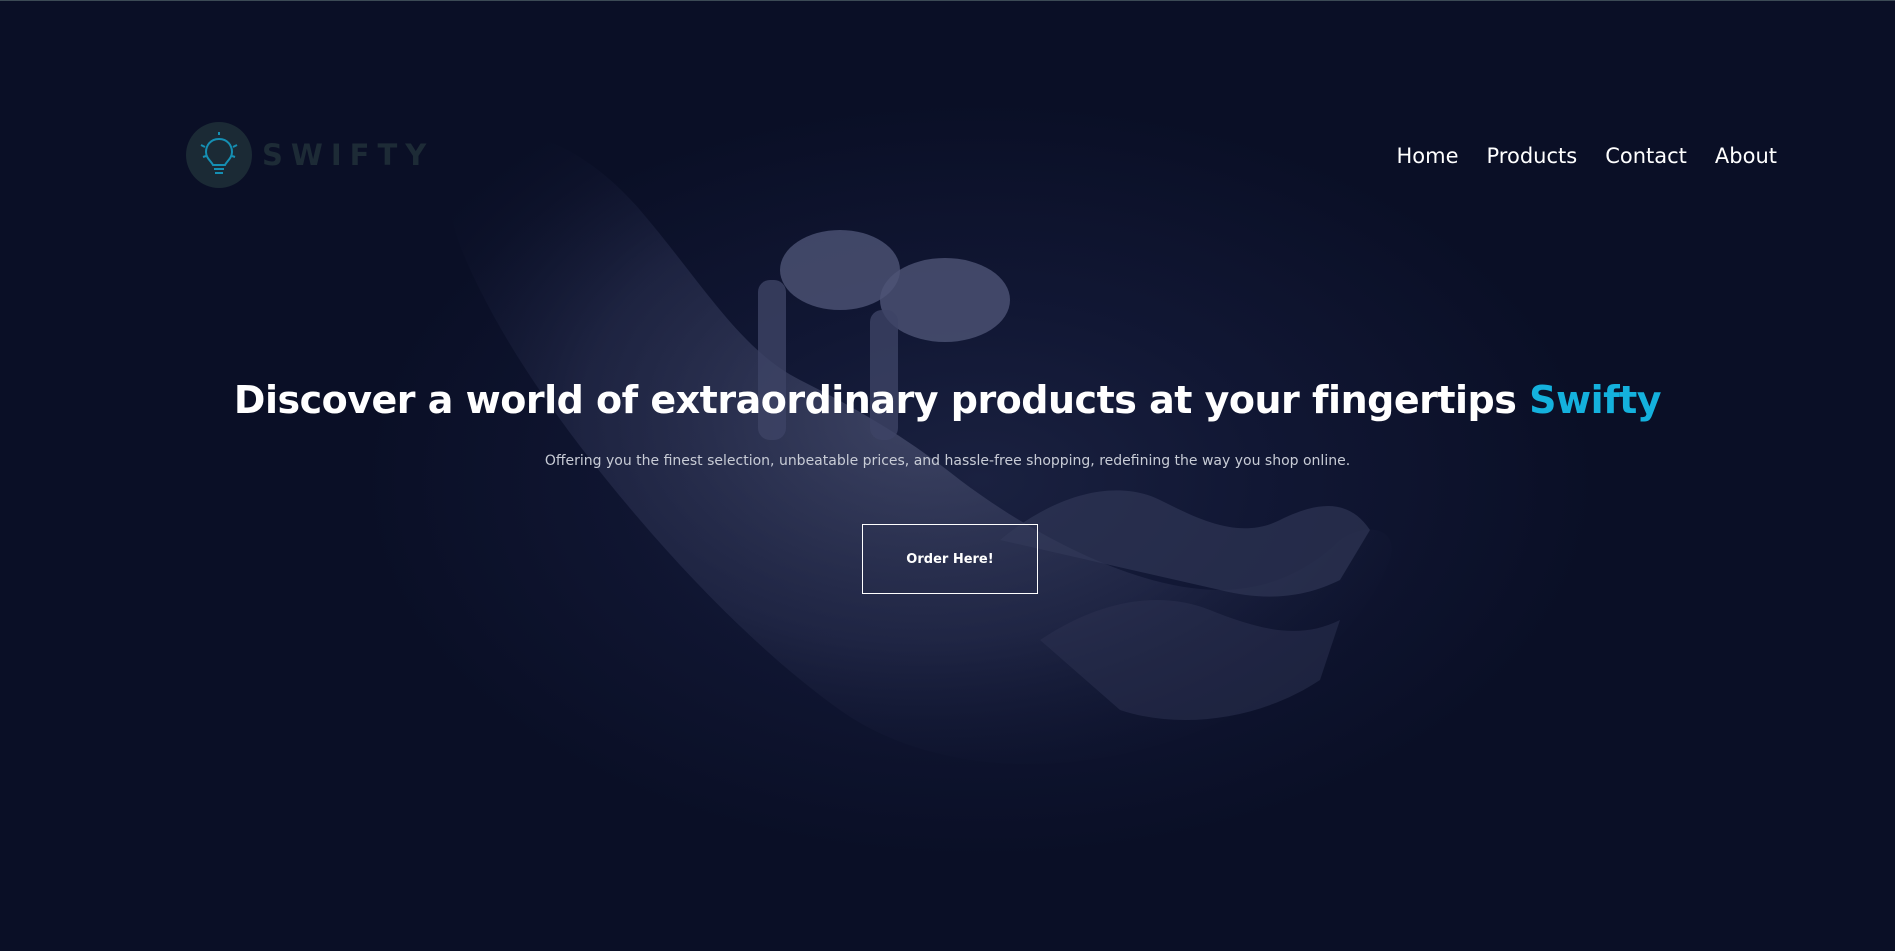  What do you see at coordinates (1646, 156) in the screenshot?
I see `nav-contact: Contact` at bounding box center [1646, 156].